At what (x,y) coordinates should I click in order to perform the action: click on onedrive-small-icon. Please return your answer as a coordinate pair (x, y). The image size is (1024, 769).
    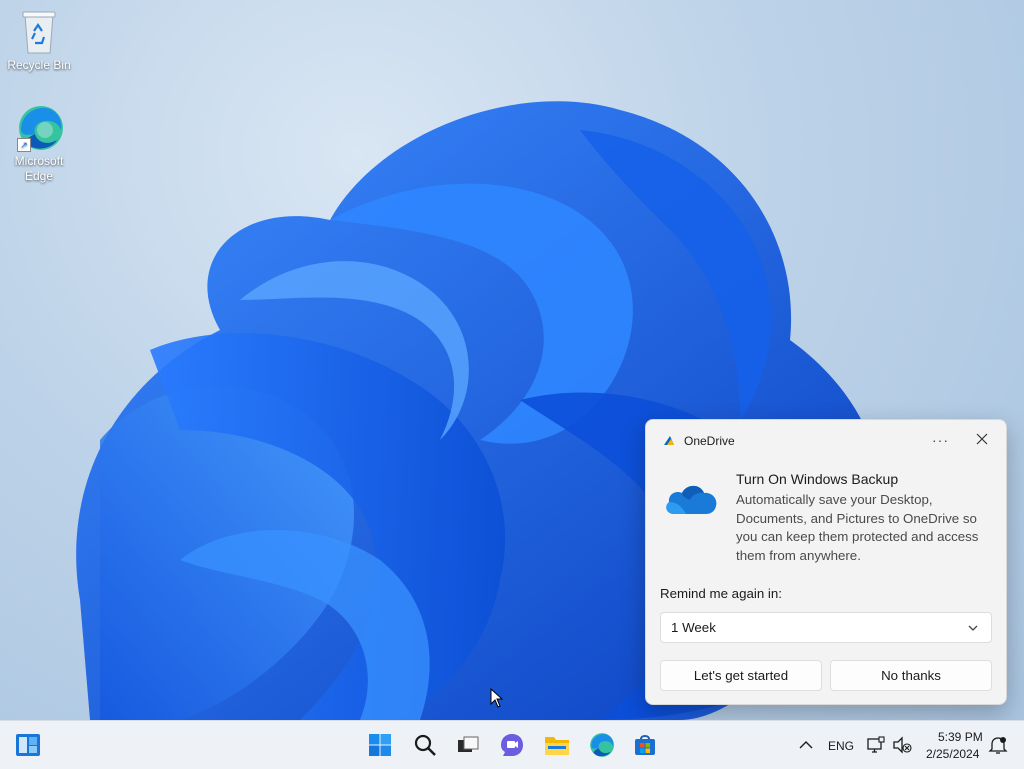
    Looking at the image, I should click on (669, 440).